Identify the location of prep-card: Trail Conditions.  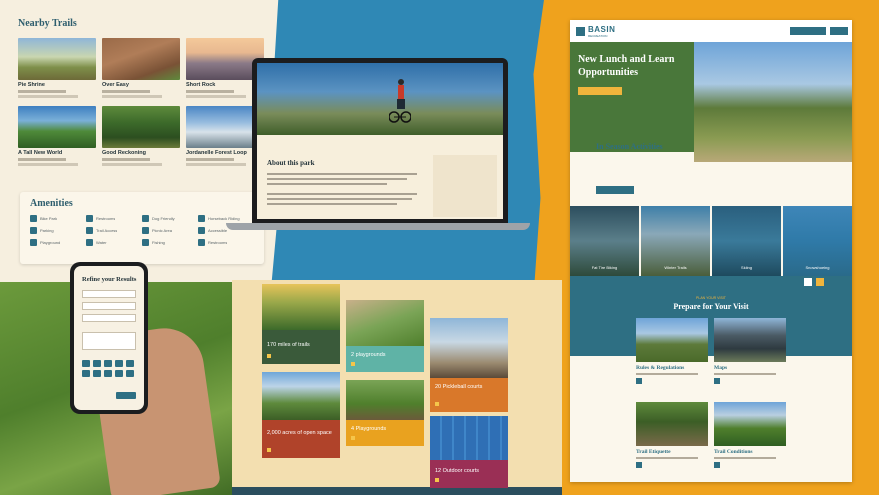
(750, 435).